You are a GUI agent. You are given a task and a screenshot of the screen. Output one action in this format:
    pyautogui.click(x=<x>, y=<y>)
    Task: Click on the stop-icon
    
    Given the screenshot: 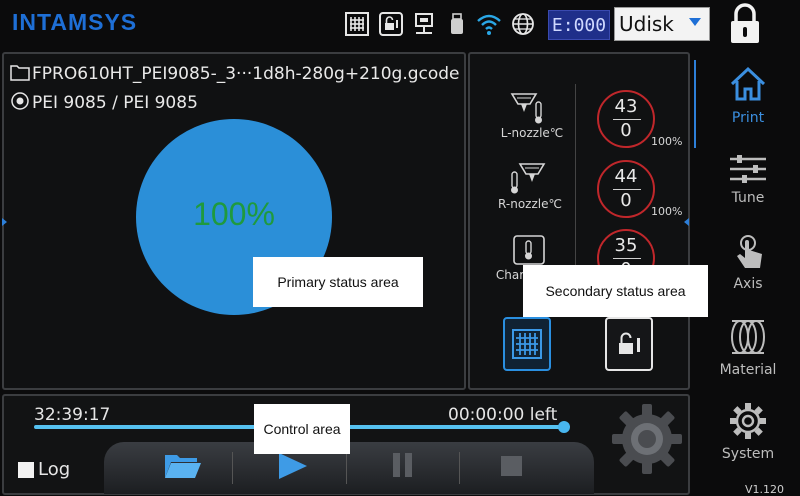 What is the action you would take?
    pyautogui.click(x=511, y=466)
    